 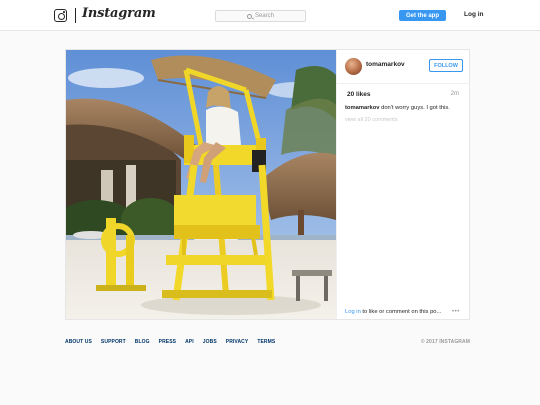 I want to click on post-time: 2m, so click(x=455, y=94).